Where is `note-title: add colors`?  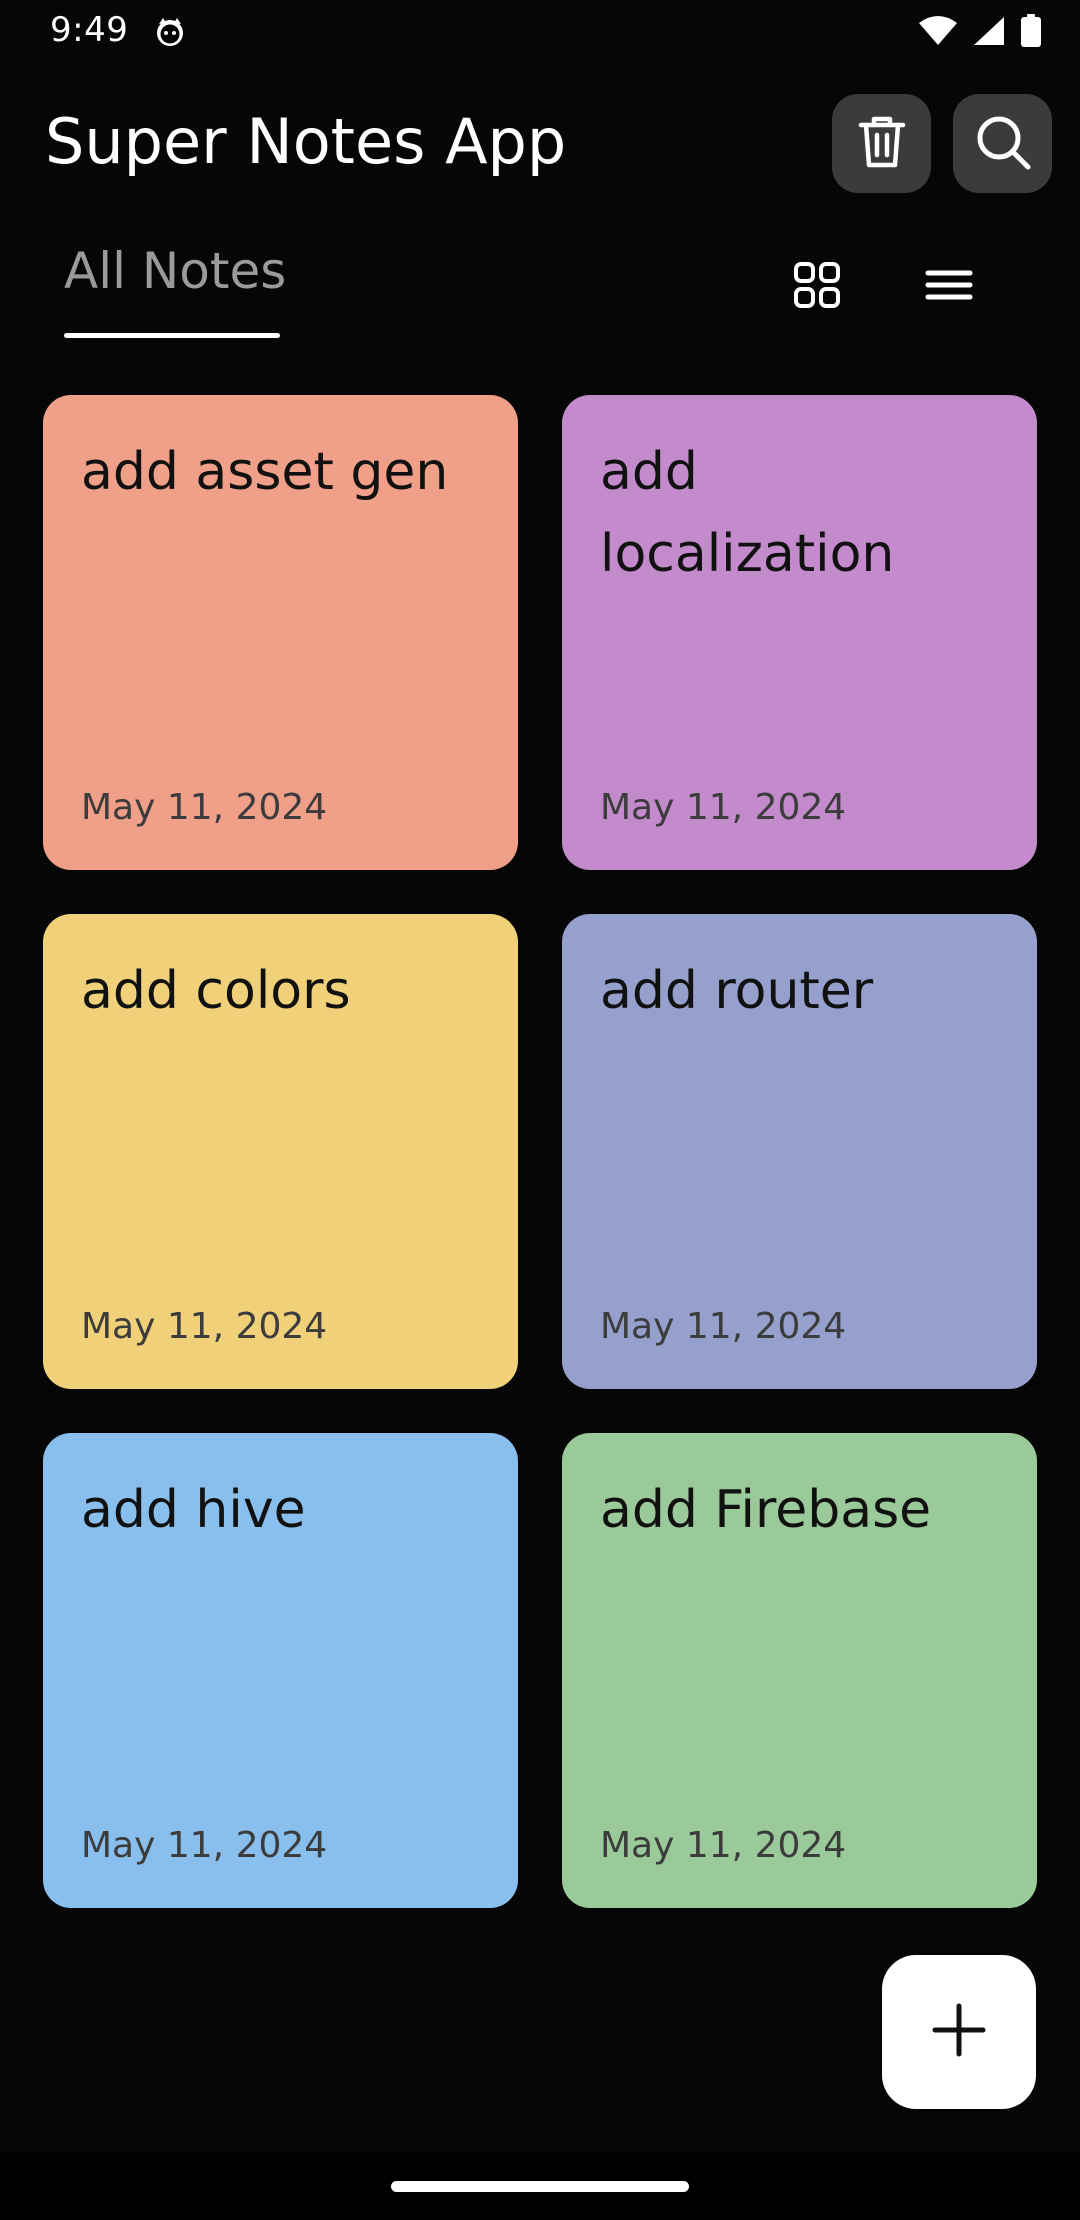 note-title: add colors is located at coordinates (216, 991).